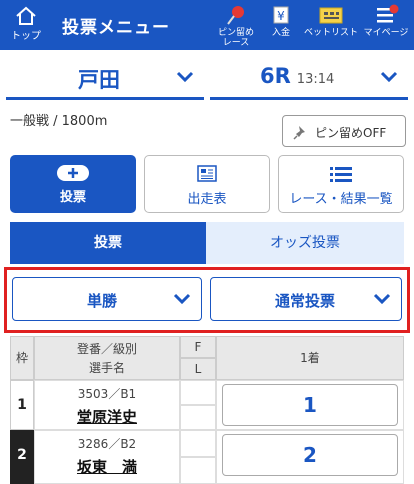 The image size is (414, 484). I want to click on frame-number: 1, so click(22, 405).